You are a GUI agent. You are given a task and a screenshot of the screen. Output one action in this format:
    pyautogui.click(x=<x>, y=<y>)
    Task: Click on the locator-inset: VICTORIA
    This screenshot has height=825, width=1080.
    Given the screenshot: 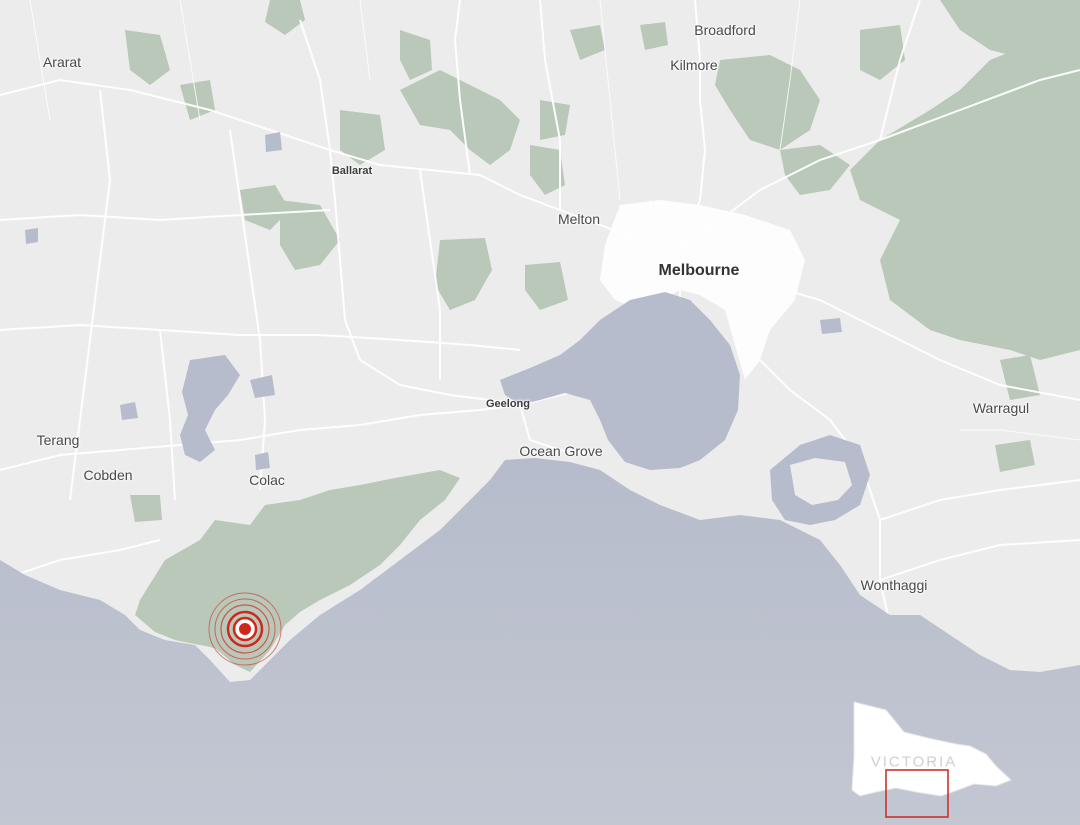 What is the action you would take?
    pyautogui.click(x=932, y=760)
    